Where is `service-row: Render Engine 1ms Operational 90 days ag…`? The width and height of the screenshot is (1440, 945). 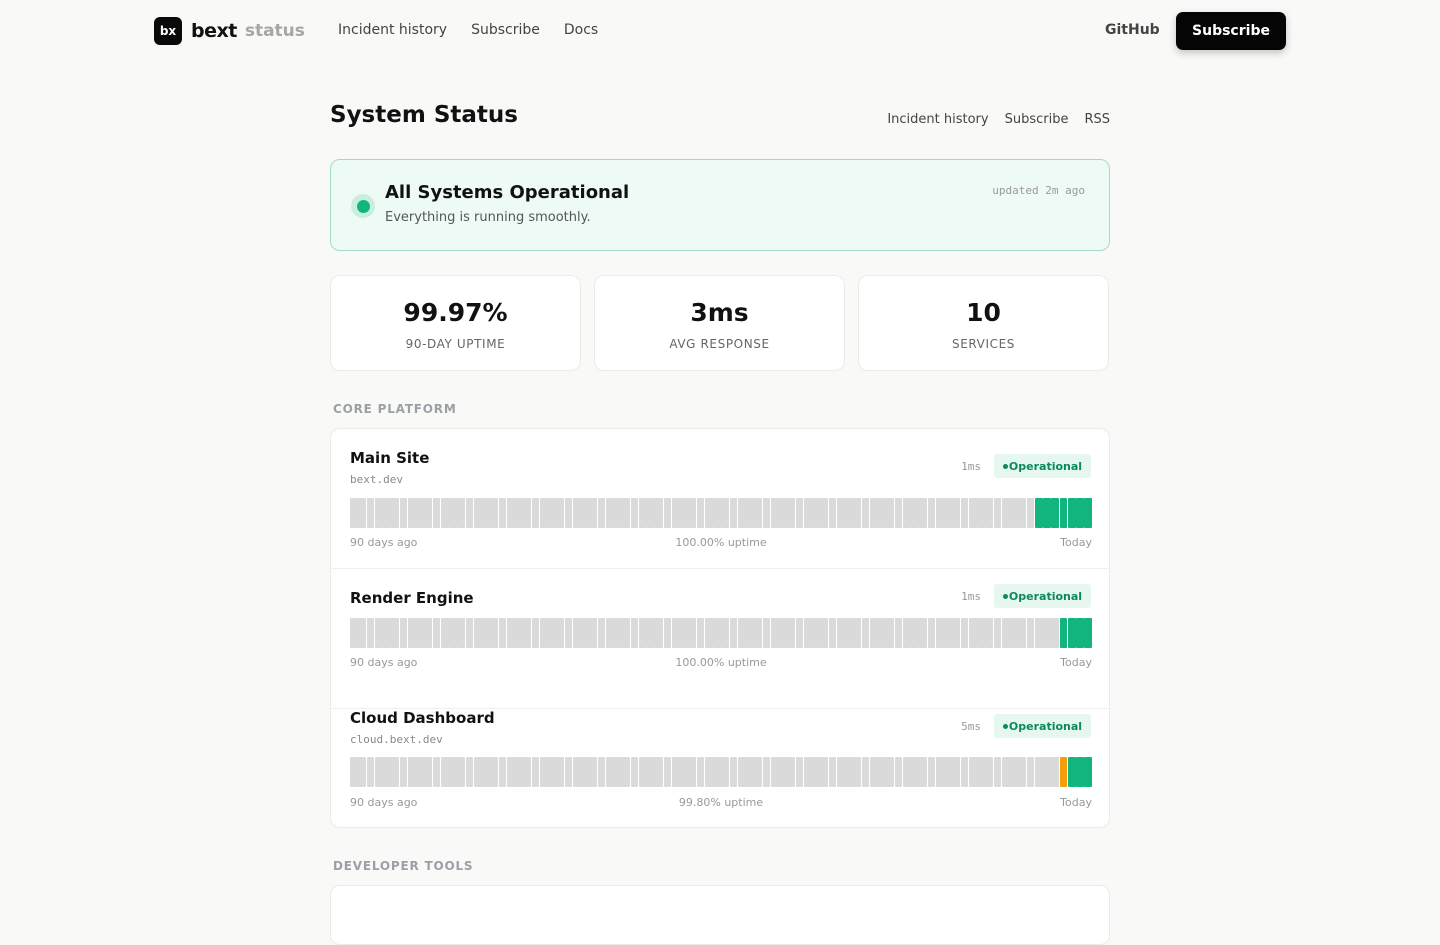 service-row: Render Engine 1ms Operational 90 days ag… is located at coordinates (720, 639).